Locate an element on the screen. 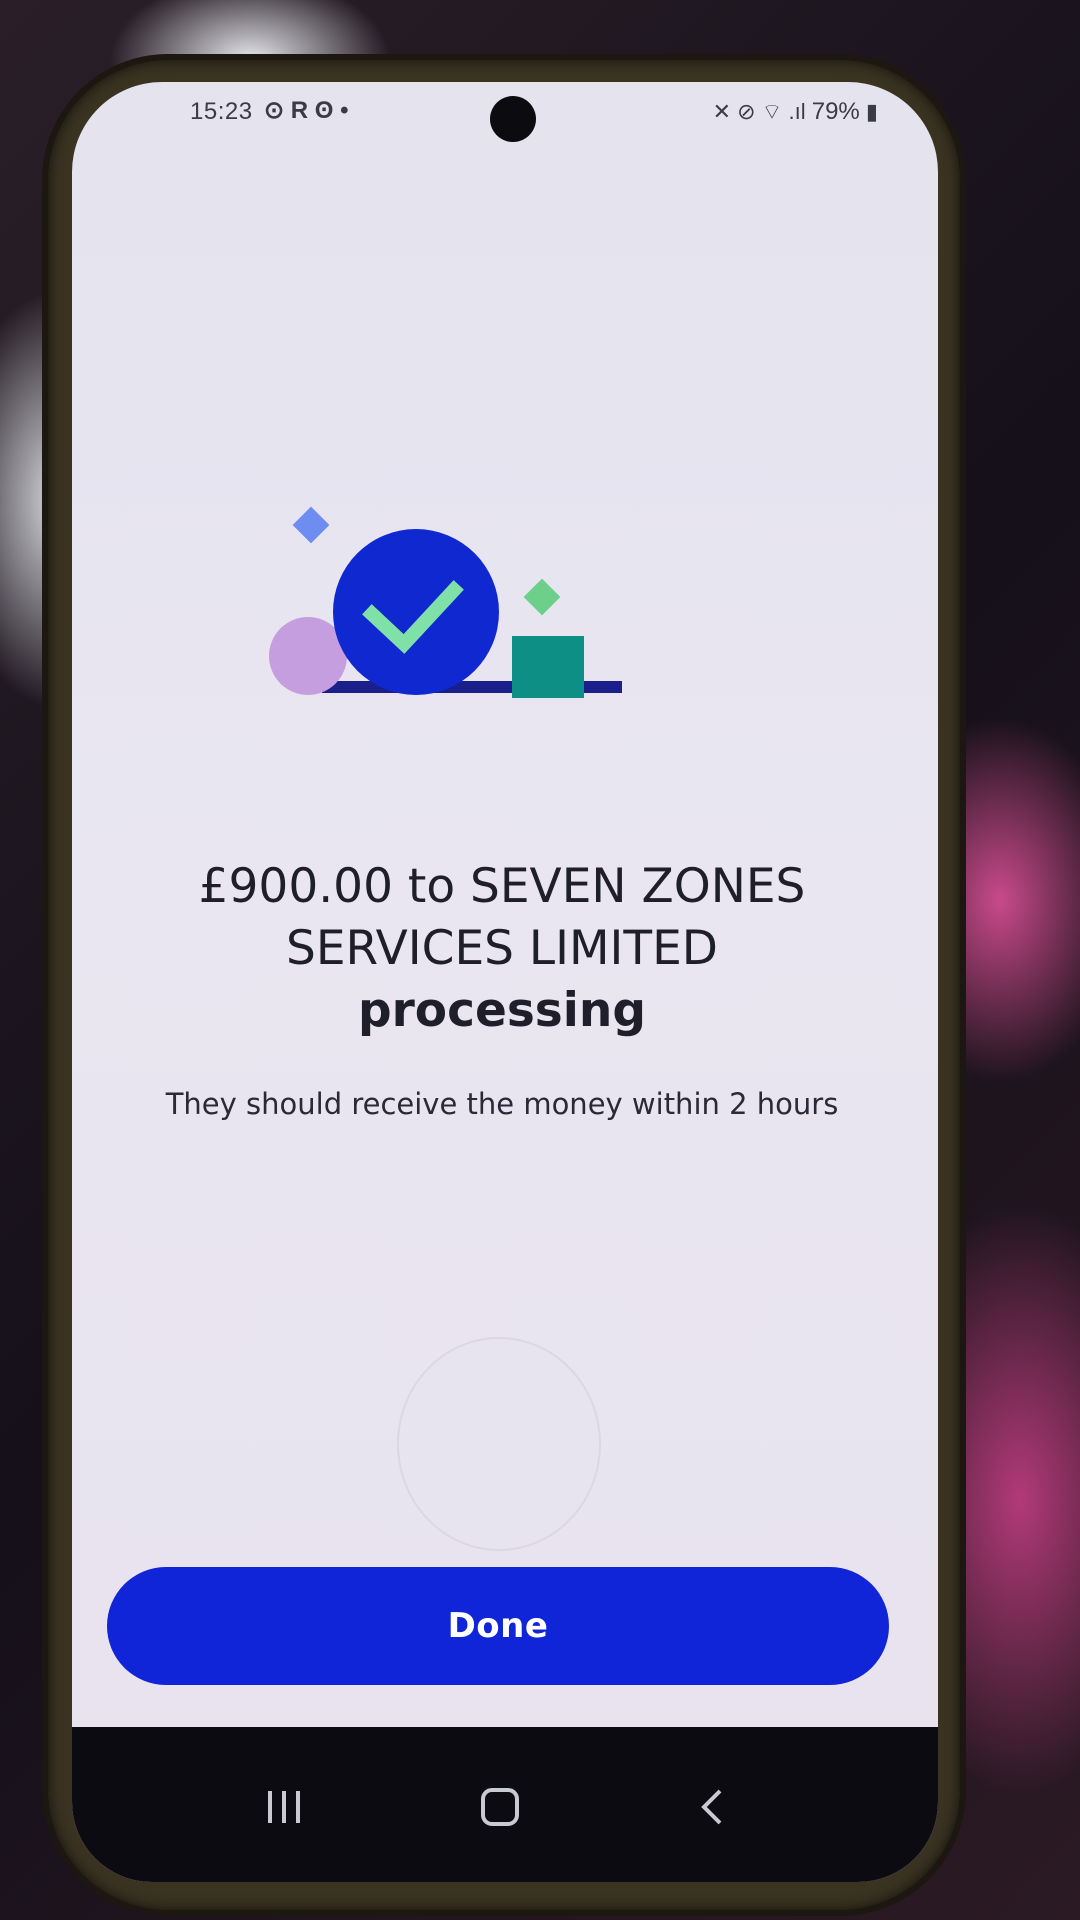 The height and width of the screenshot is (1920, 1080). headline-amount-line: £900.00 to SEVEN ZONES is located at coordinates (502, 886).